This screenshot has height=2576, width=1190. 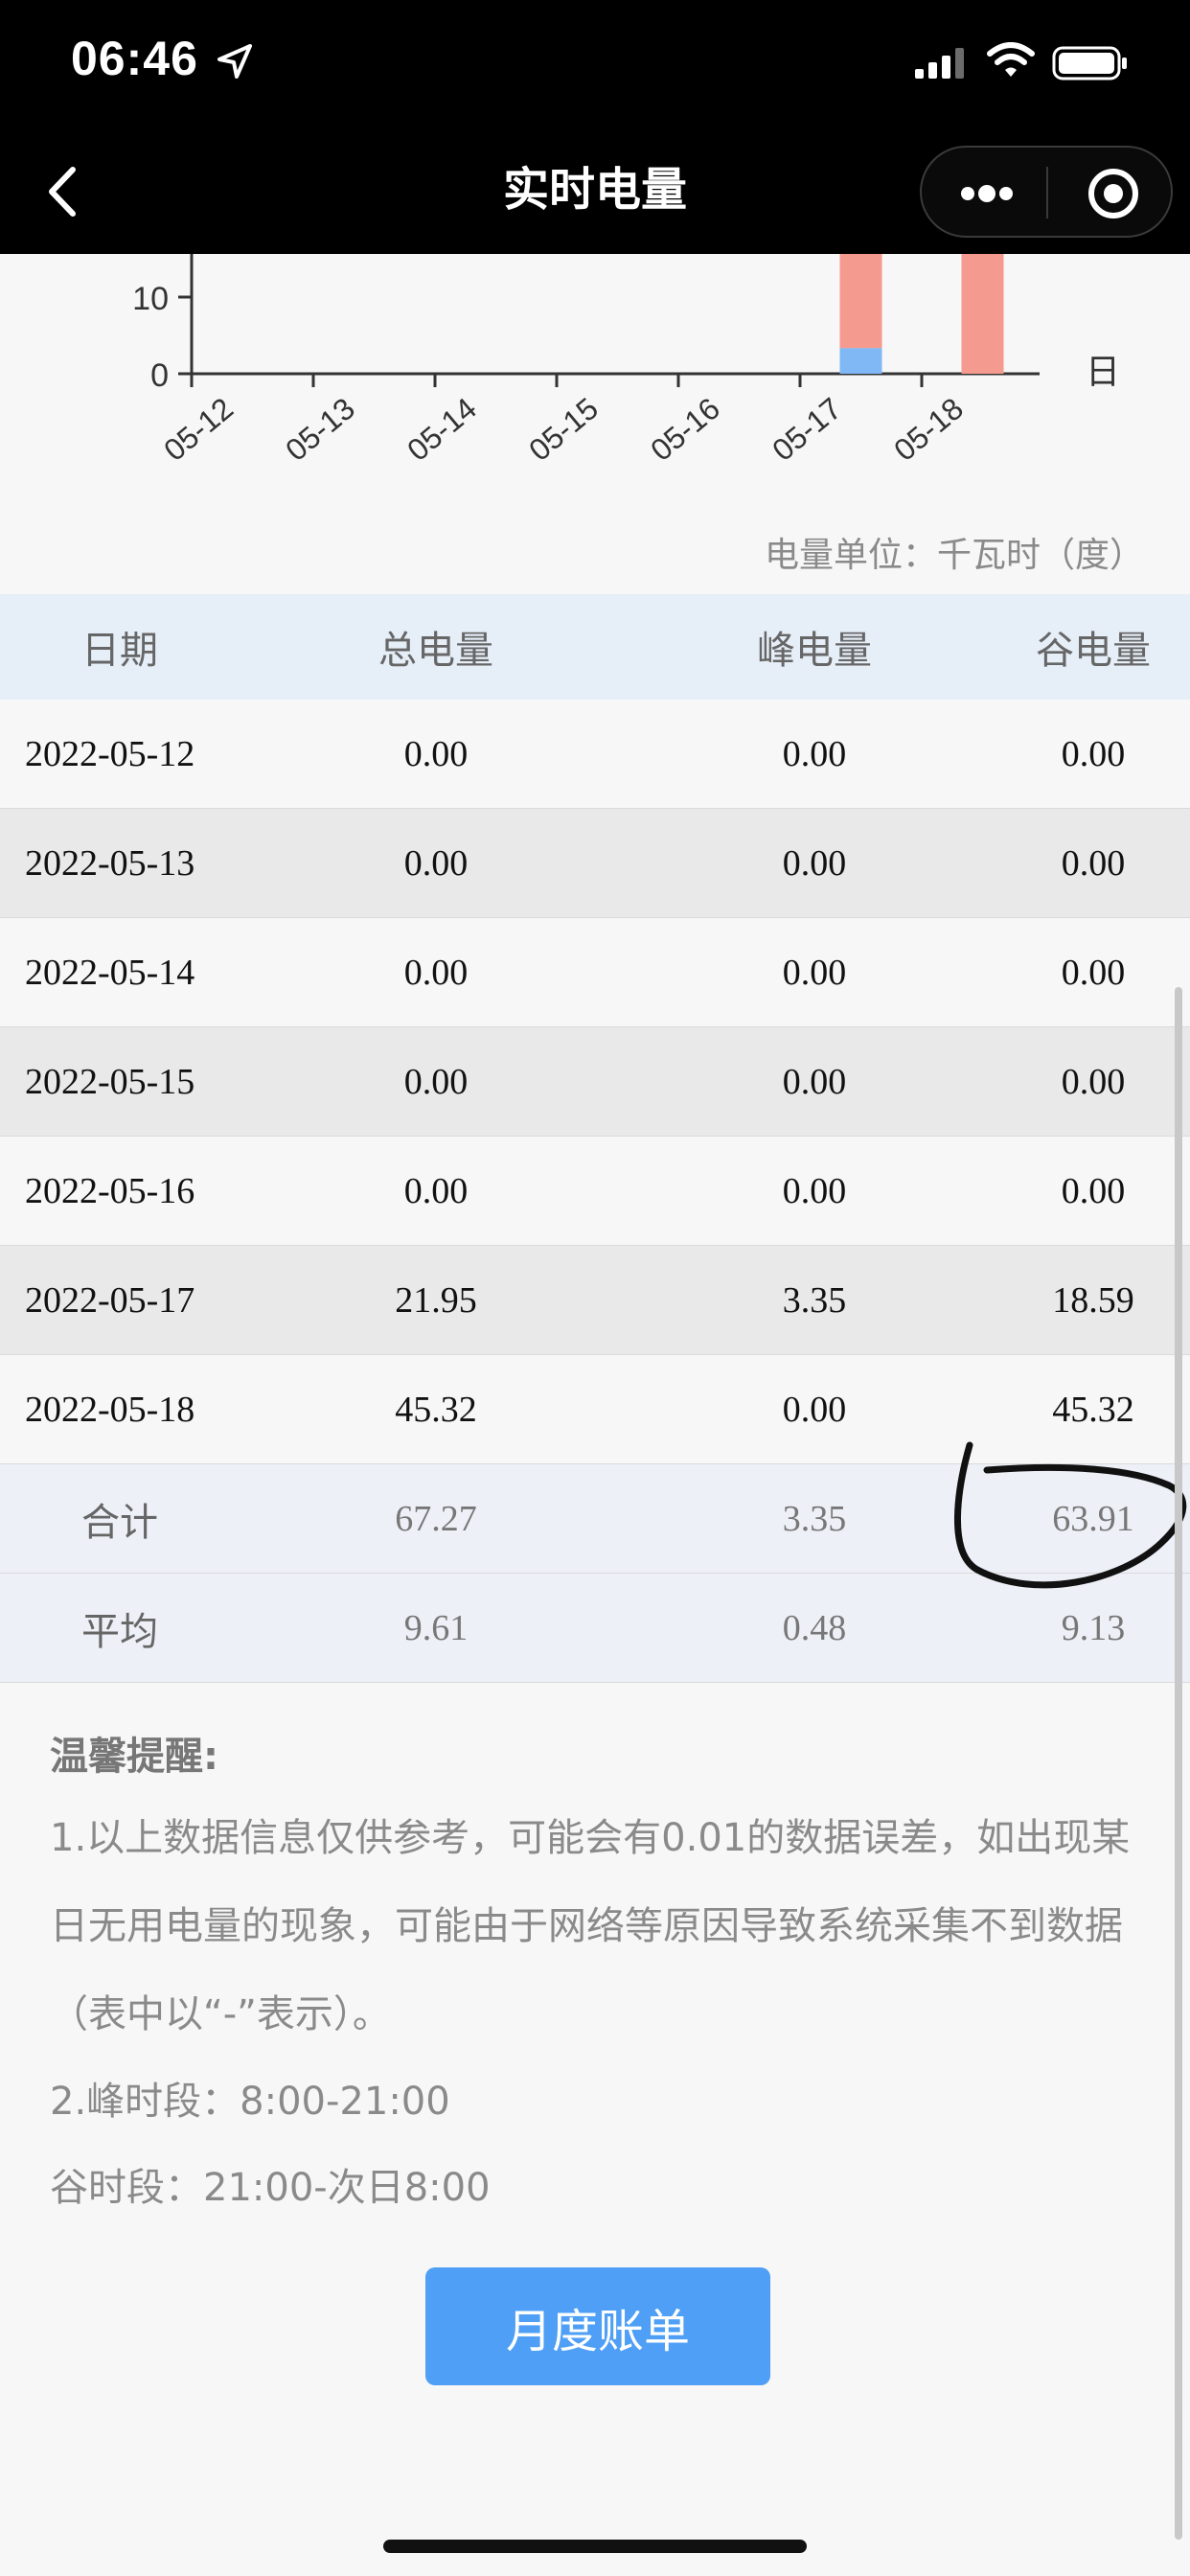 What do you see at coordinates (110, 1410) in the screenshot?
I see `cell-date: 2022-05-18` at bounding box center [110, 1410].